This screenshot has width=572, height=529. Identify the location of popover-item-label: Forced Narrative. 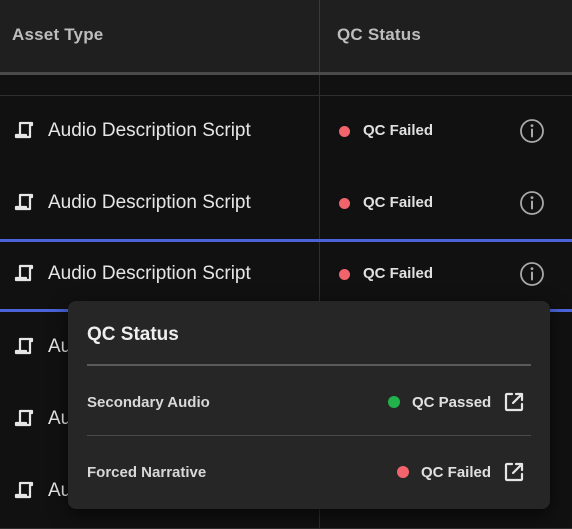
(147, 472).